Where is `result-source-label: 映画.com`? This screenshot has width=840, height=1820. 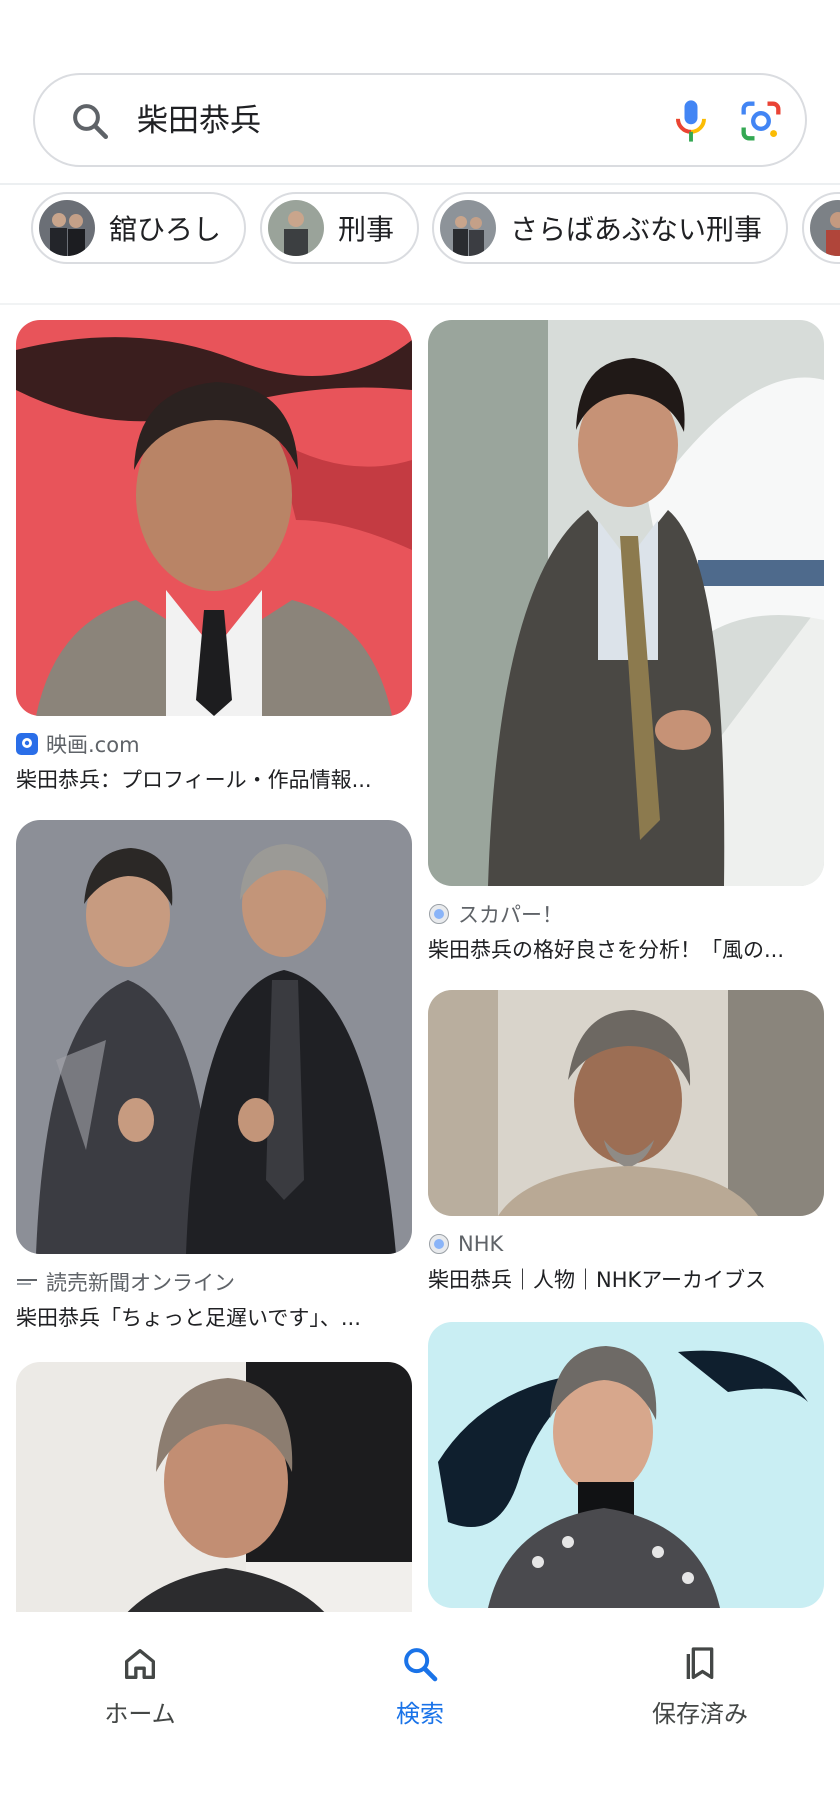 result-source-label: 映画.com is located at coordinates (93, 745).